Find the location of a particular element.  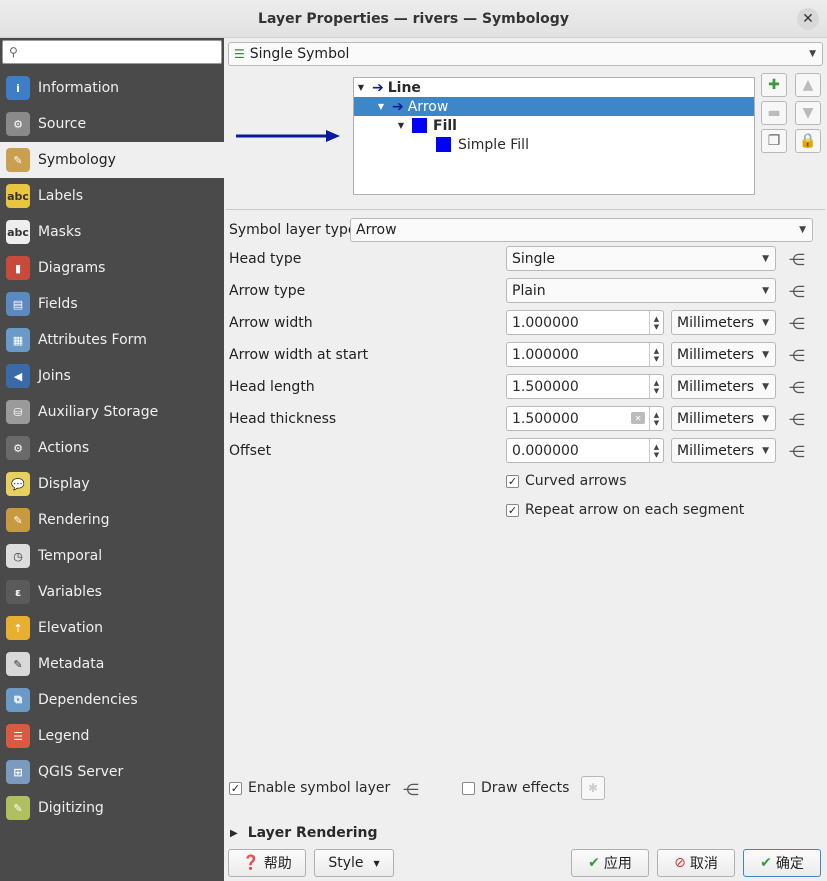

up-arrow-icon: ▲ is located at coordinates (808, 85).